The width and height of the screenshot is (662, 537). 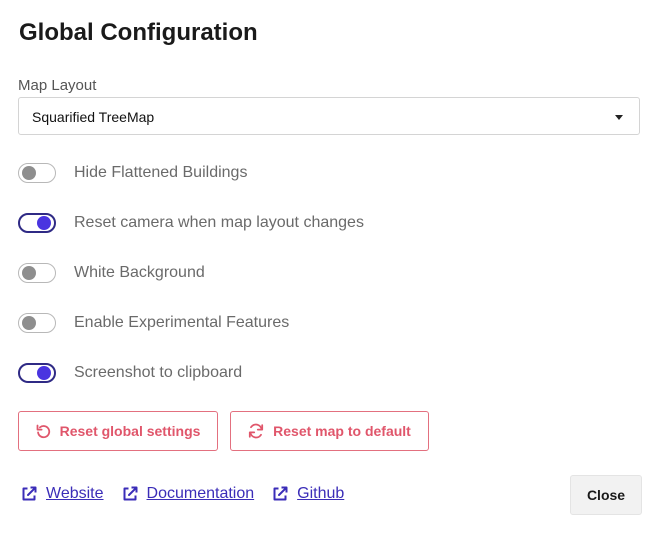 I want to click on reset-global-settings-label: Reset global settings, so click(x=130, y=431).